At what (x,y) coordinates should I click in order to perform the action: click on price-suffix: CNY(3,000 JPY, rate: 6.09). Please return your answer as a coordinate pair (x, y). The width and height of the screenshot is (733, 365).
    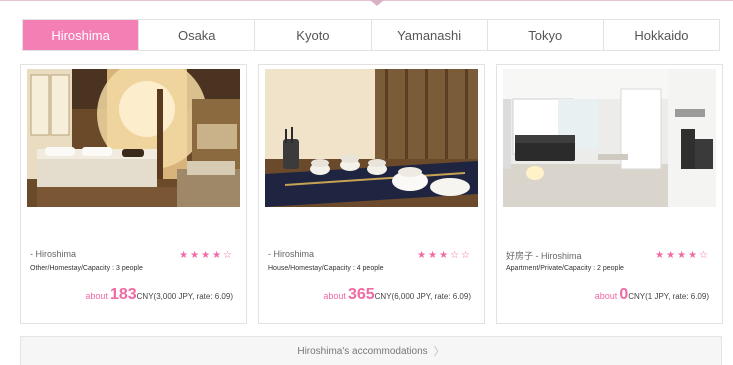
    Looking at the image, I should click on (184, 296).